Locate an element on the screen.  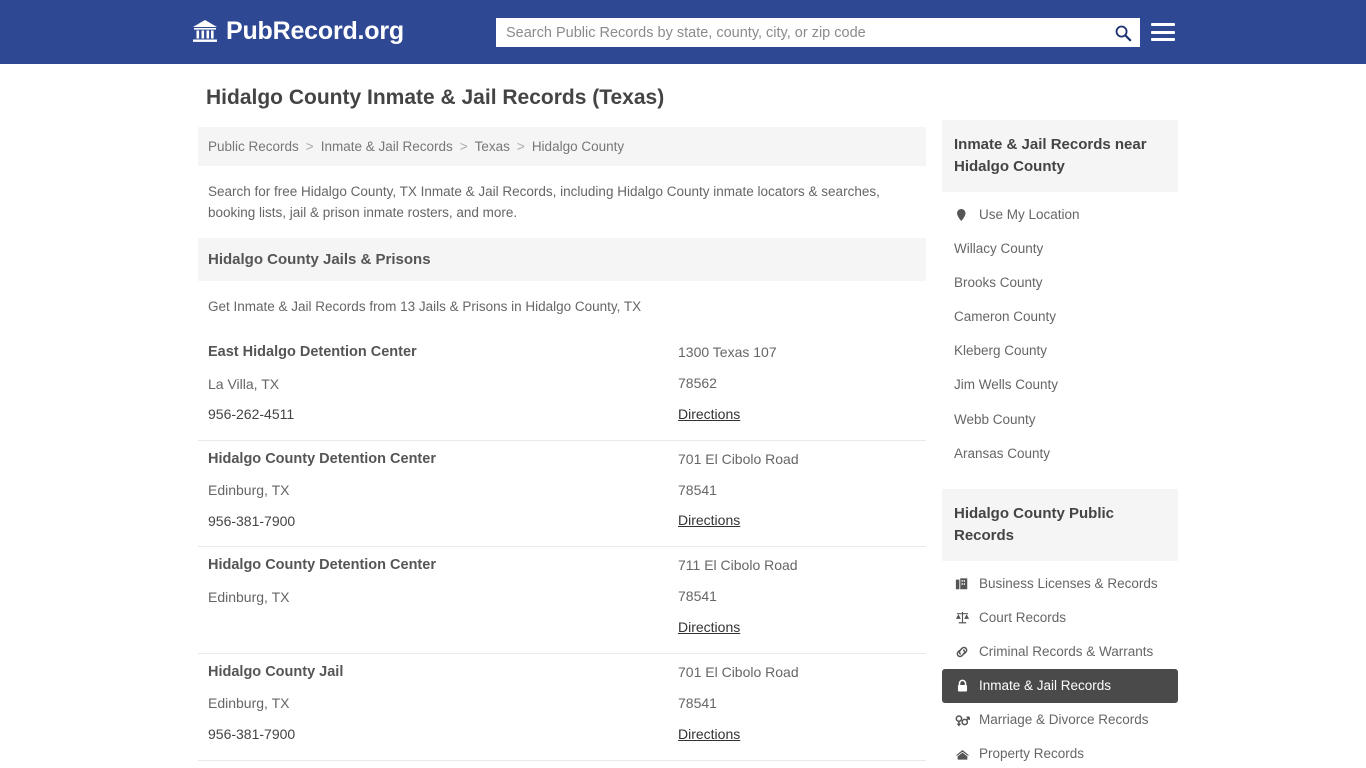
breadcrumb-item-texas: Texas is located at coordinates (492, 146).